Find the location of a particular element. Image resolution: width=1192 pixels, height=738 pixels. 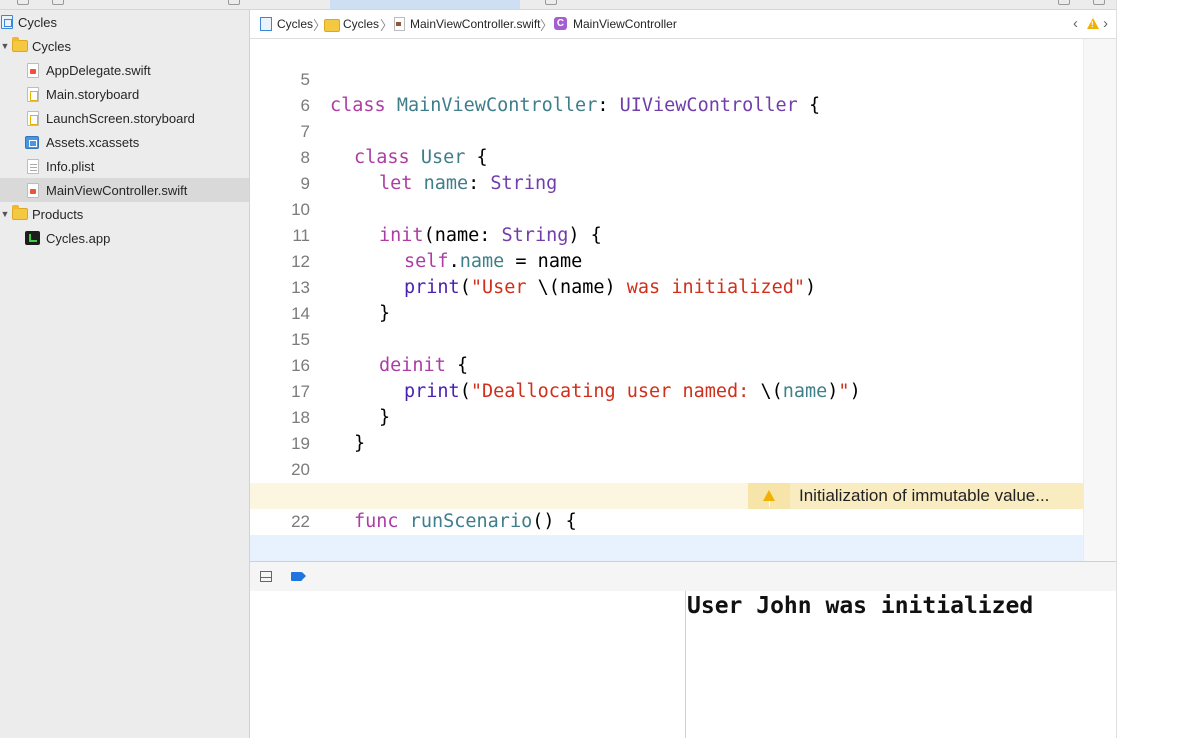

window-toolbar is located at coordinates (596, 5).